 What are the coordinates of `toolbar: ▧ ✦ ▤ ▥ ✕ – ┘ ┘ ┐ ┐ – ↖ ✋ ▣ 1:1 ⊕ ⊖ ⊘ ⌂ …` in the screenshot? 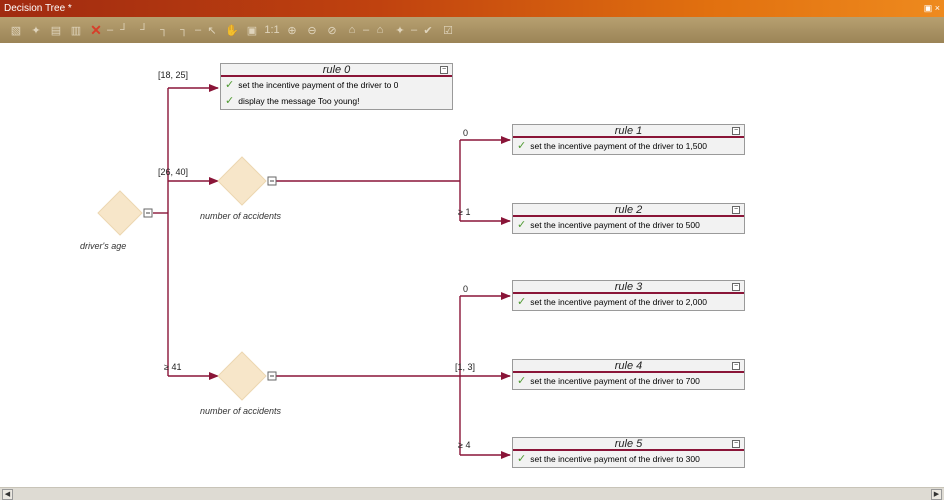 It's located at (472, 30).